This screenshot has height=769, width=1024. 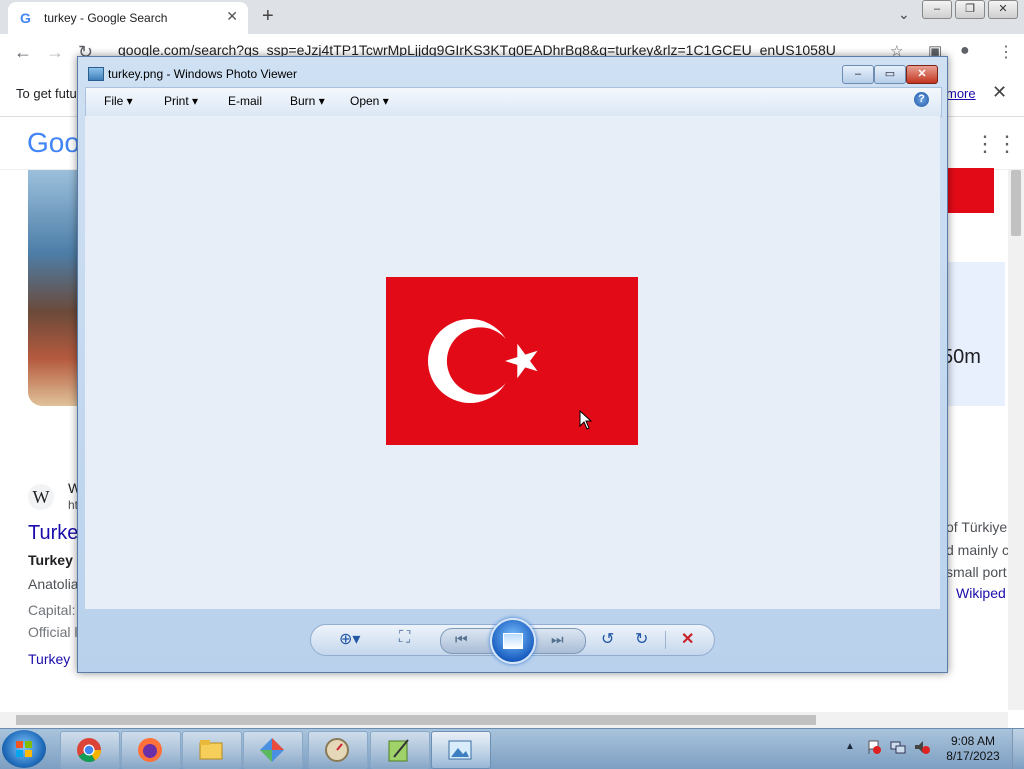 What do you see at coordinates (961, 93) in the screenshot?
I see `info-bar-learn-more-link: more` at bounding box center [961, 93].